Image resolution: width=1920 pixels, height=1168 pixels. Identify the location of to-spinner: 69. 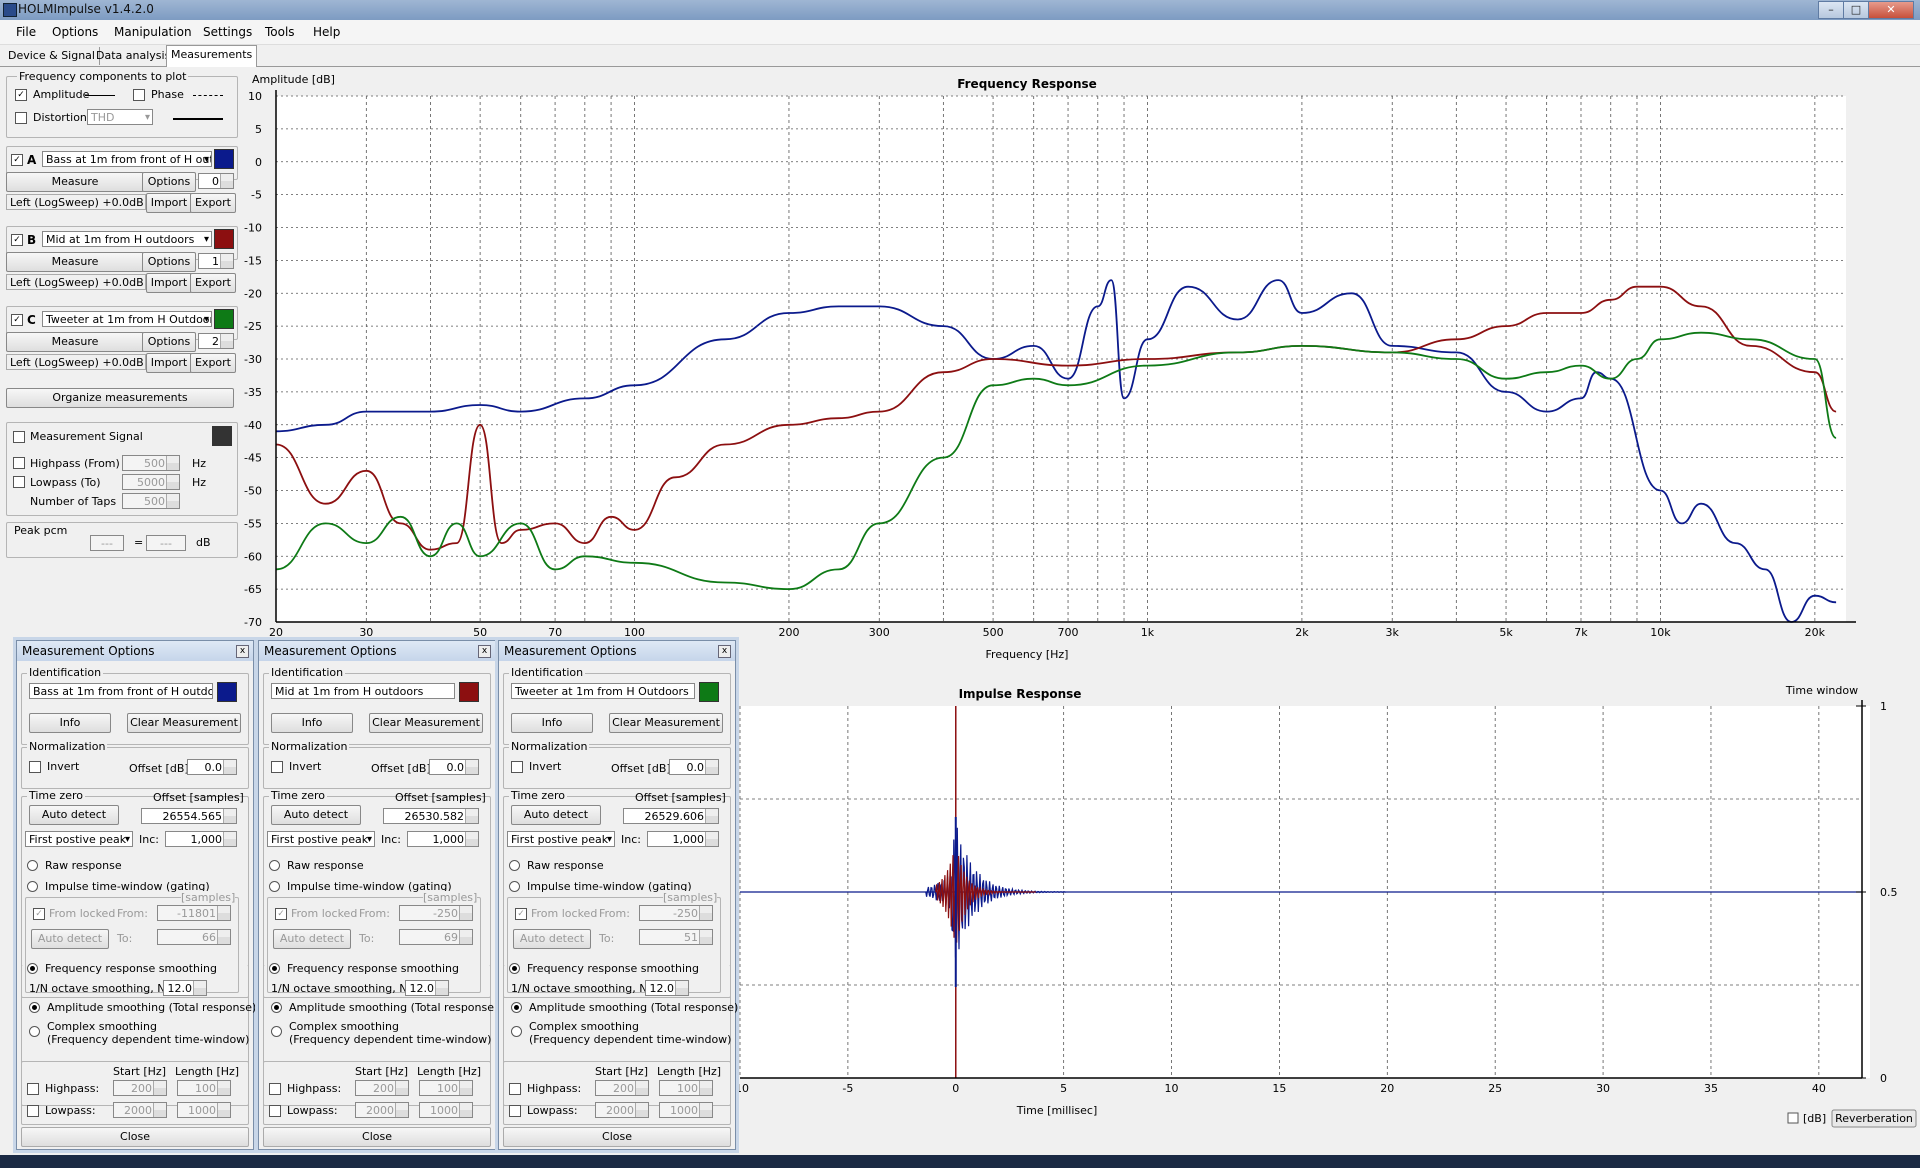
(436, 937).